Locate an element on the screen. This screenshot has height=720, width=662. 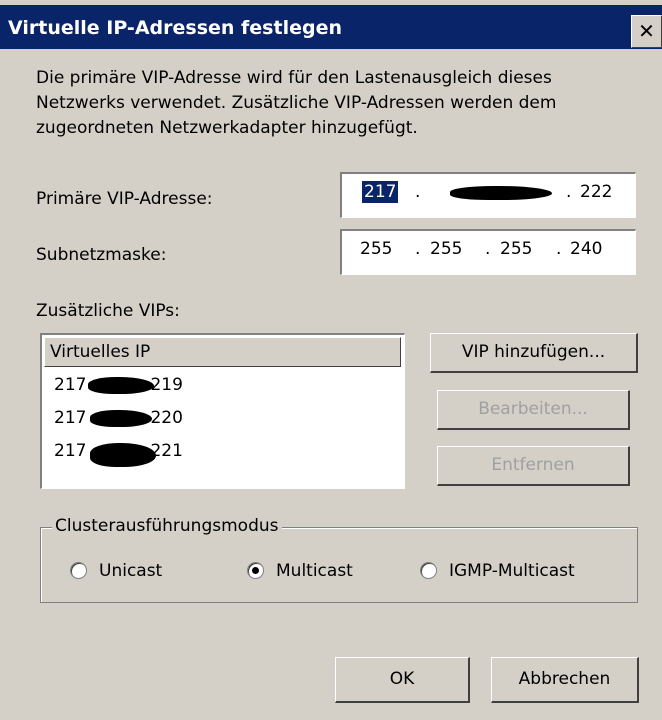
title-bar: Virtuelle IP-Adressen festlegen ✕ is located at coordinates (331, 27).